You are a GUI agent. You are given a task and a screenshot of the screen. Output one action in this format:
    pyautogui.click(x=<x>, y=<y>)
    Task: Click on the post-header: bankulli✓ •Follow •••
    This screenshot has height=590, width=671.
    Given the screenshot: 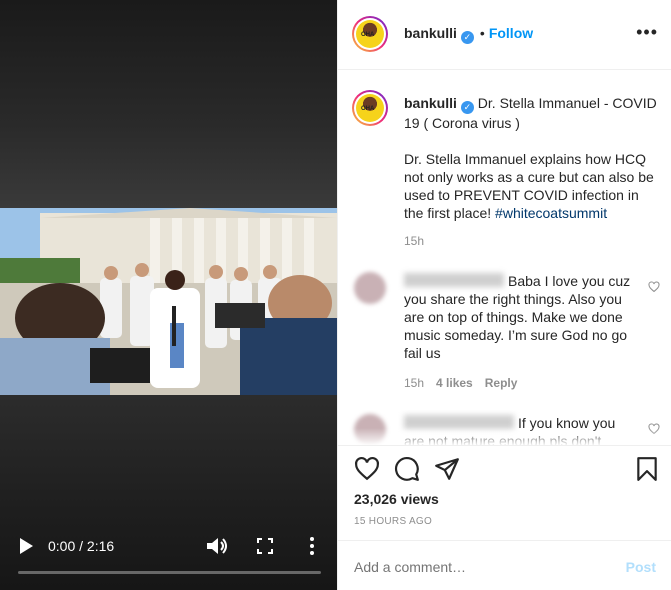 What is the action you would take?
    pyautogui.click(x=504, y=35)
    